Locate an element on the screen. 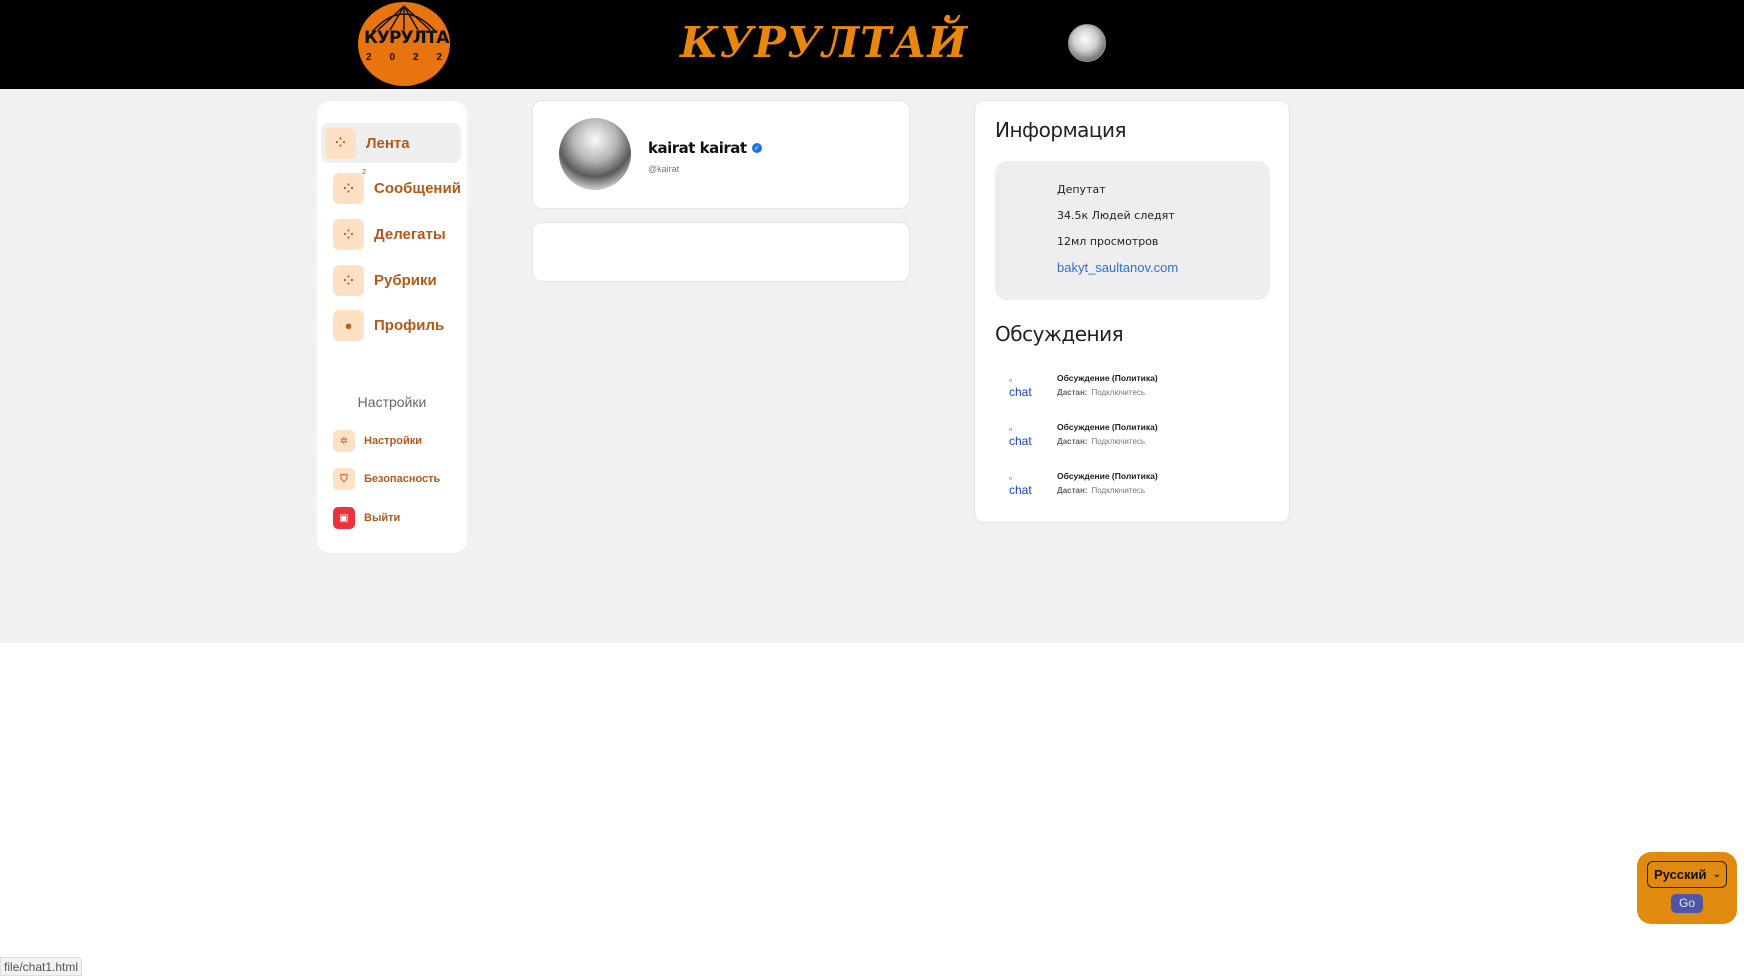  profile-name: kairat kairat ✓ is located at coordinates (705, 148).